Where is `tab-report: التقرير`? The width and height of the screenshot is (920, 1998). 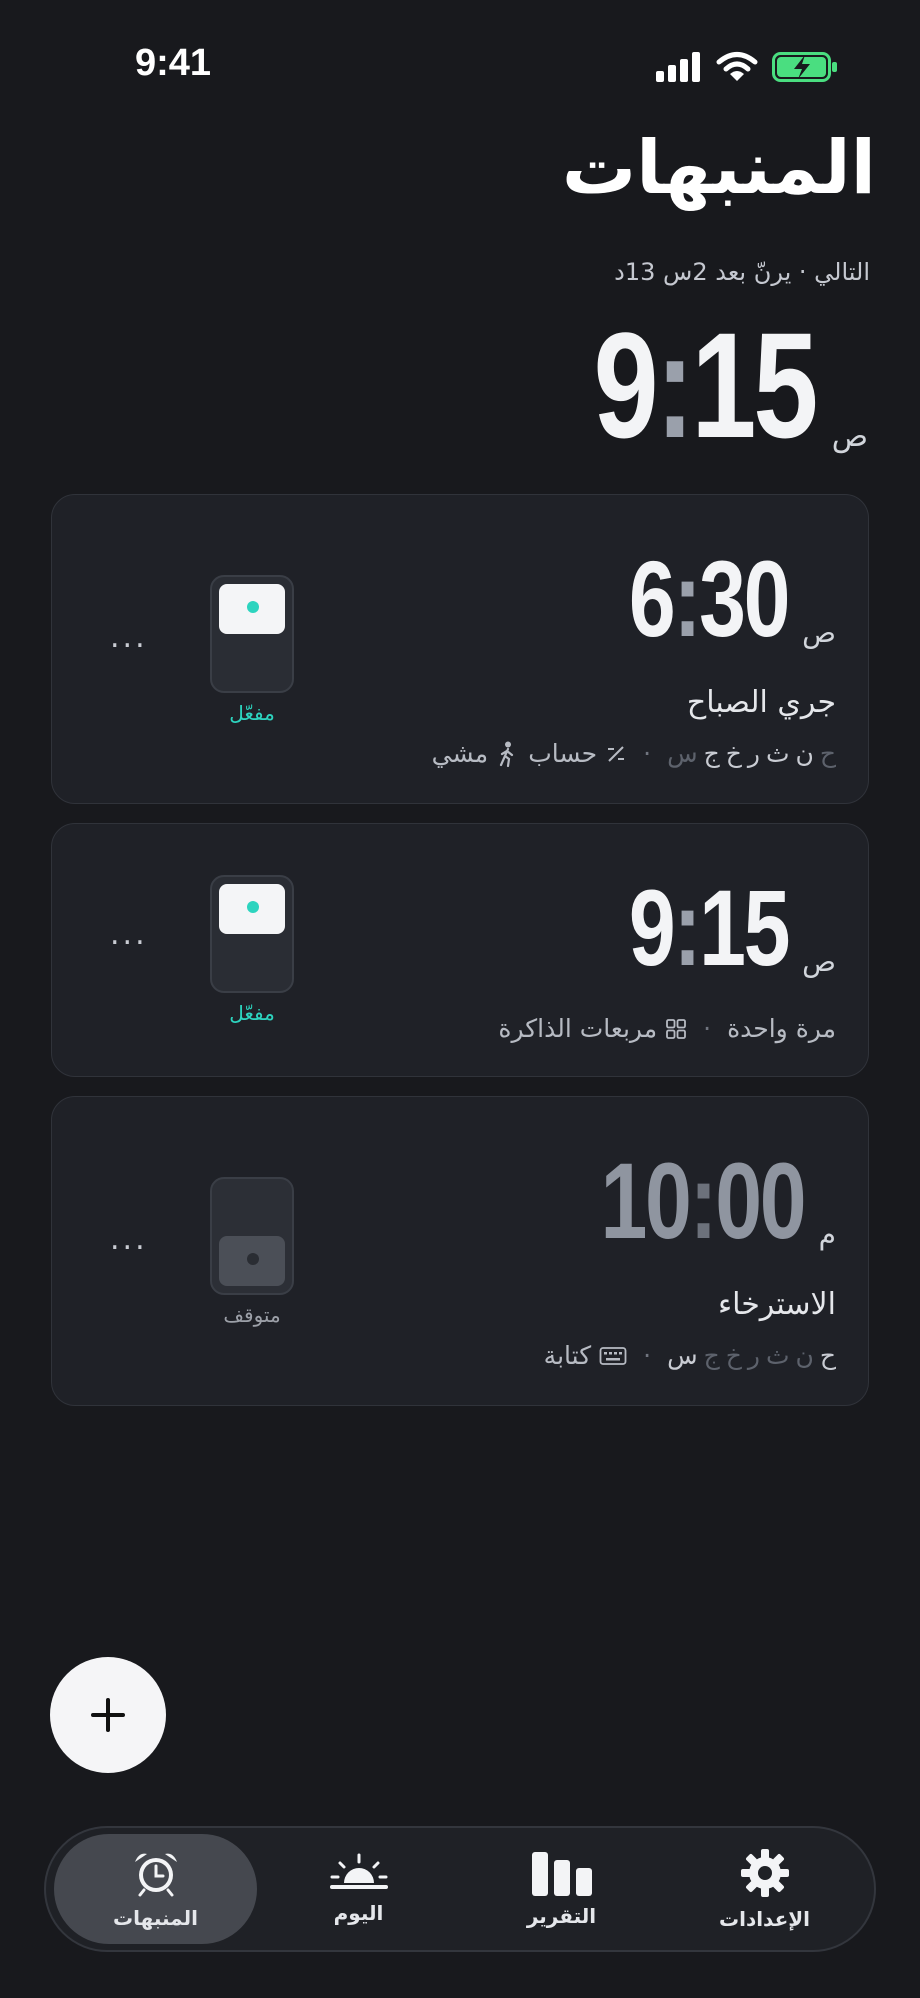 tab-report: التقرير is located at coordinates (561, 1889).